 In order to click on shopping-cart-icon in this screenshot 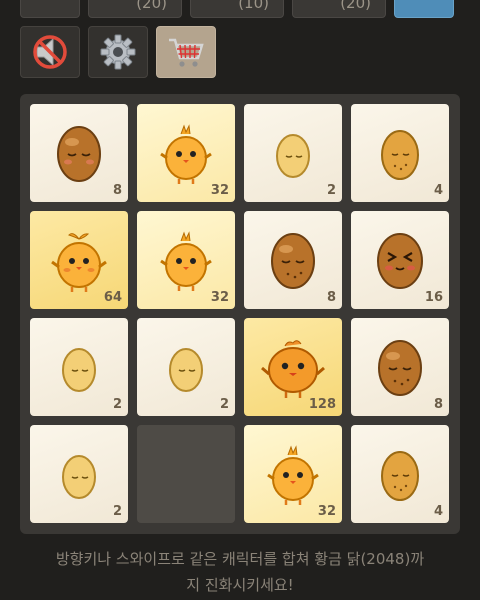, I will do `click(186, 52)`.